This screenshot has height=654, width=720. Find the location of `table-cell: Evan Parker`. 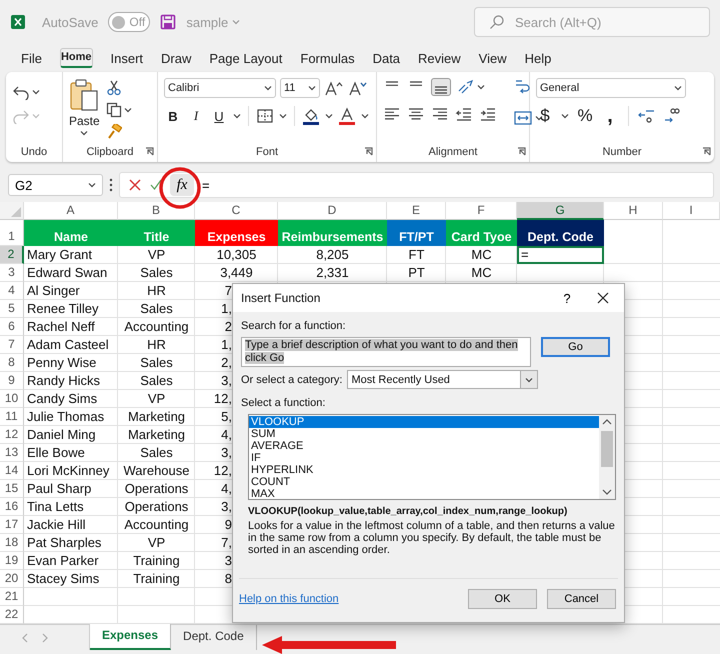

table-cell: Evan Parker is located at coordinates (71, 561).